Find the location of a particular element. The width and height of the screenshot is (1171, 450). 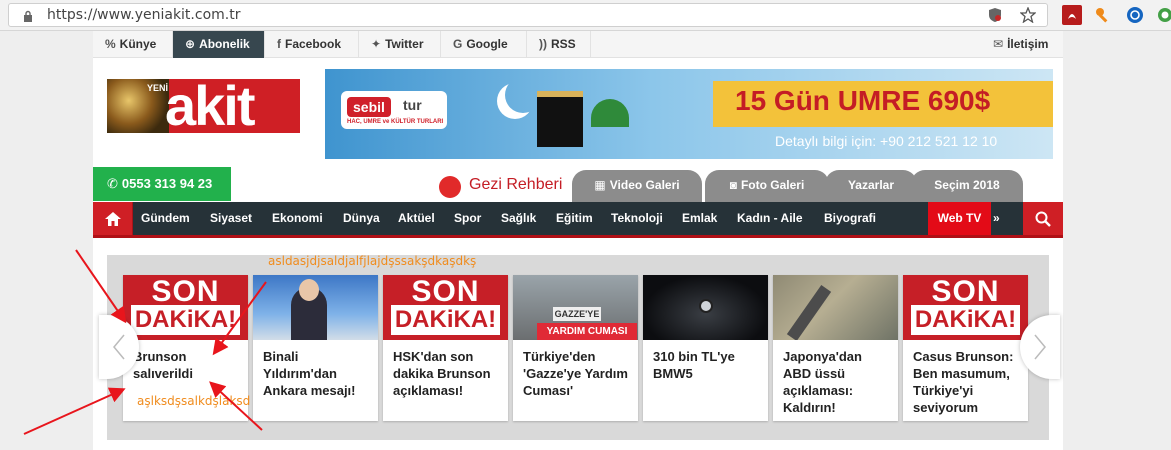

nav-item-aktuel: Aktüel is located at coordinates (416, 218).